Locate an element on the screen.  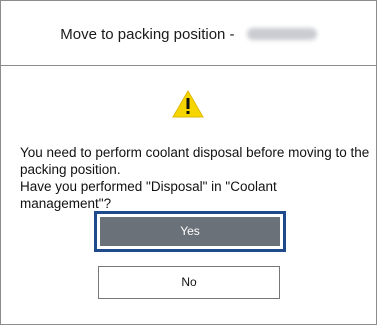
warning-icon is located at coordinates (188, 104).